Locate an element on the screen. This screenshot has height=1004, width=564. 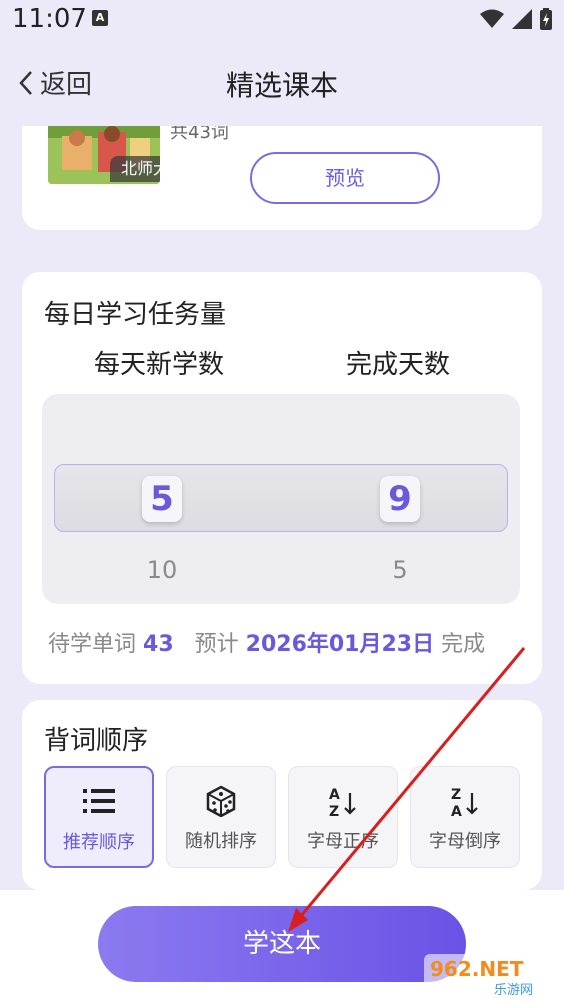
order-label: 字母正序 is located at coordinates (343, 841).